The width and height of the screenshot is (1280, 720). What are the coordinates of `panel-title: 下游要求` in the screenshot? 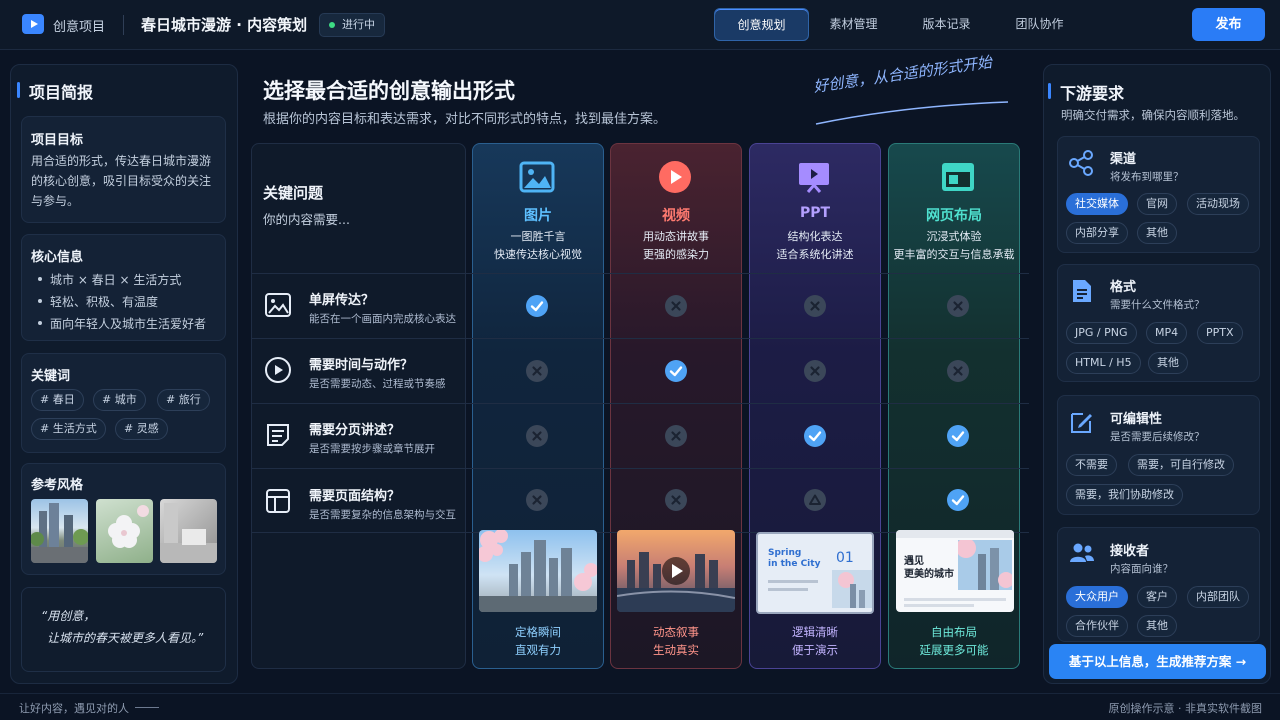 It's located at (1086, 92).